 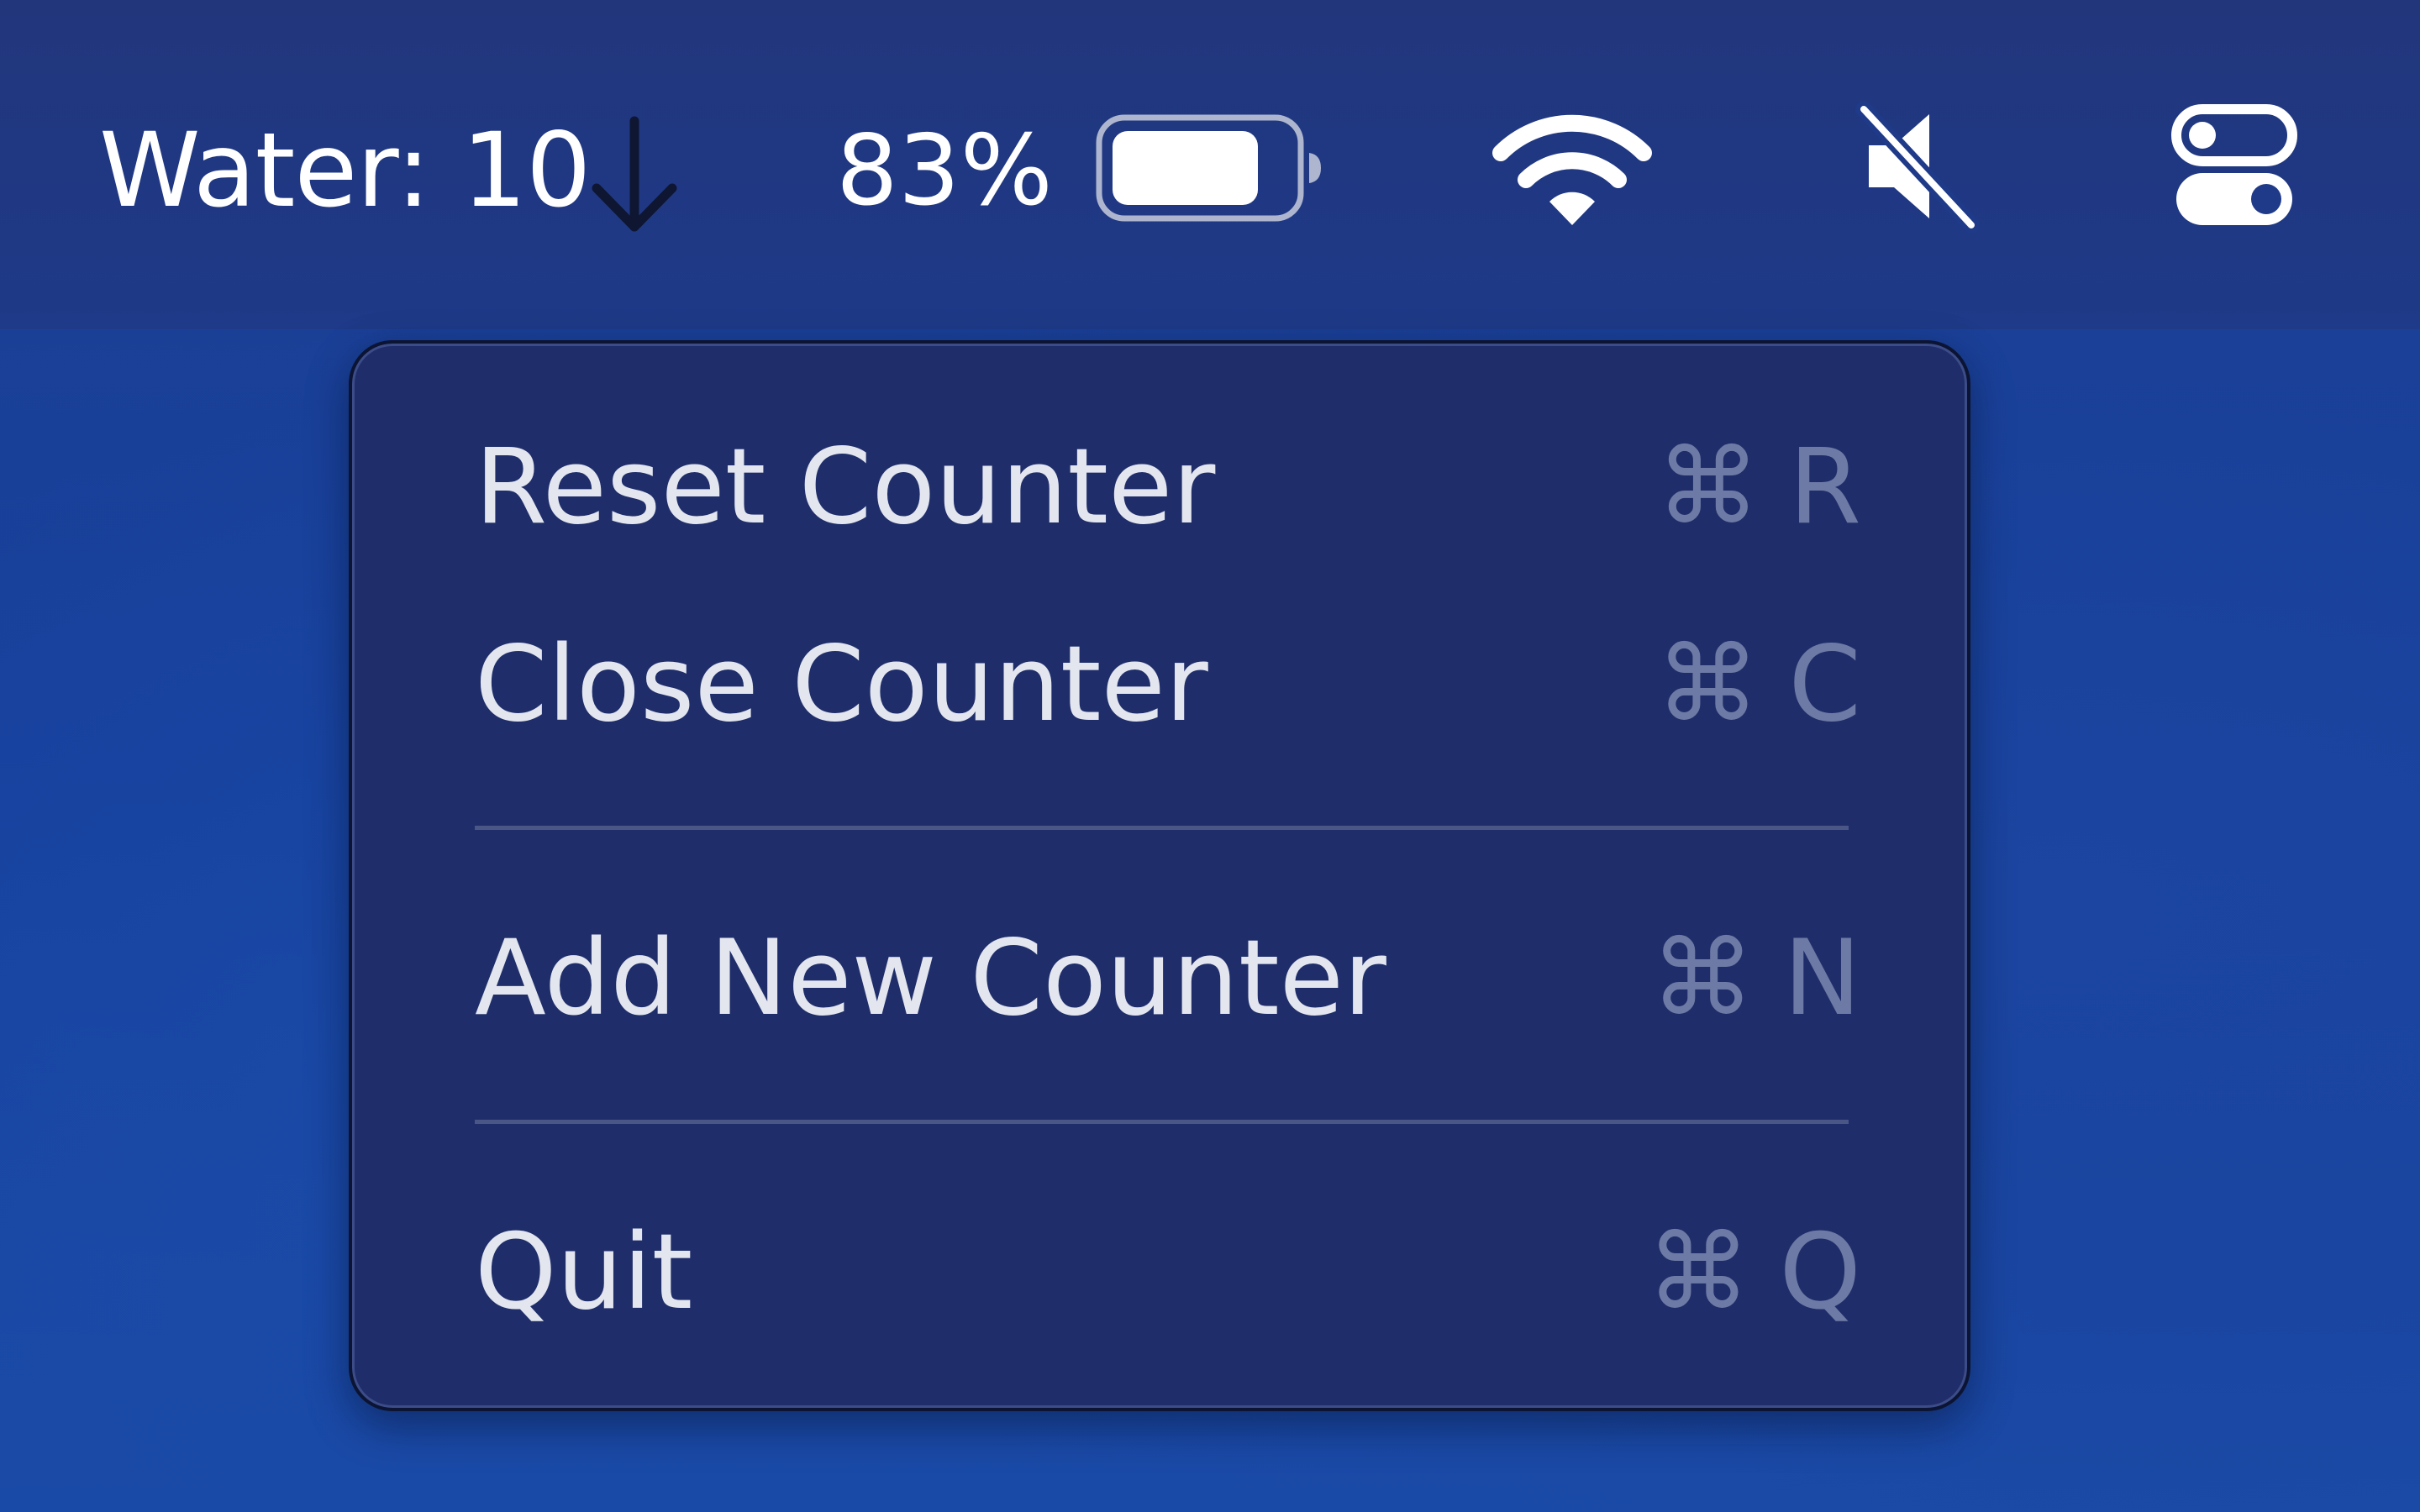 I want to click on menu-item-reset-counter: Reset Counter ⌘ R, so click(x=1168, y=487).